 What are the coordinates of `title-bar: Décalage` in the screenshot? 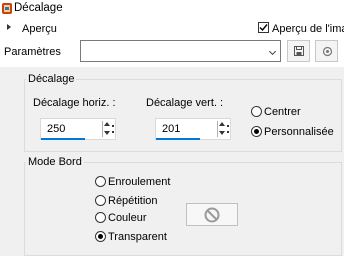 It's located at (172, 9).